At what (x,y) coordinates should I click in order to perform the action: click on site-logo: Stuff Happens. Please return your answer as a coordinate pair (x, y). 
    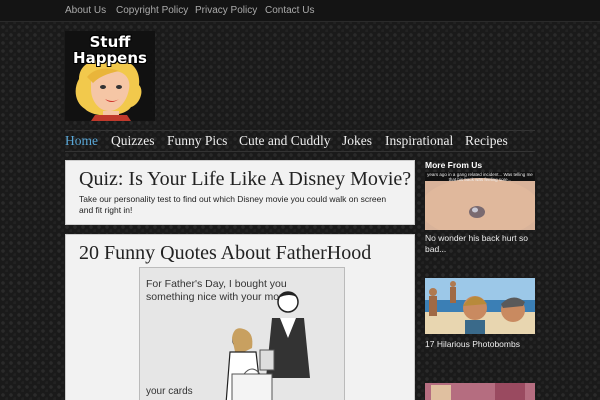
    Looking at the image, I should click on (110, 76).